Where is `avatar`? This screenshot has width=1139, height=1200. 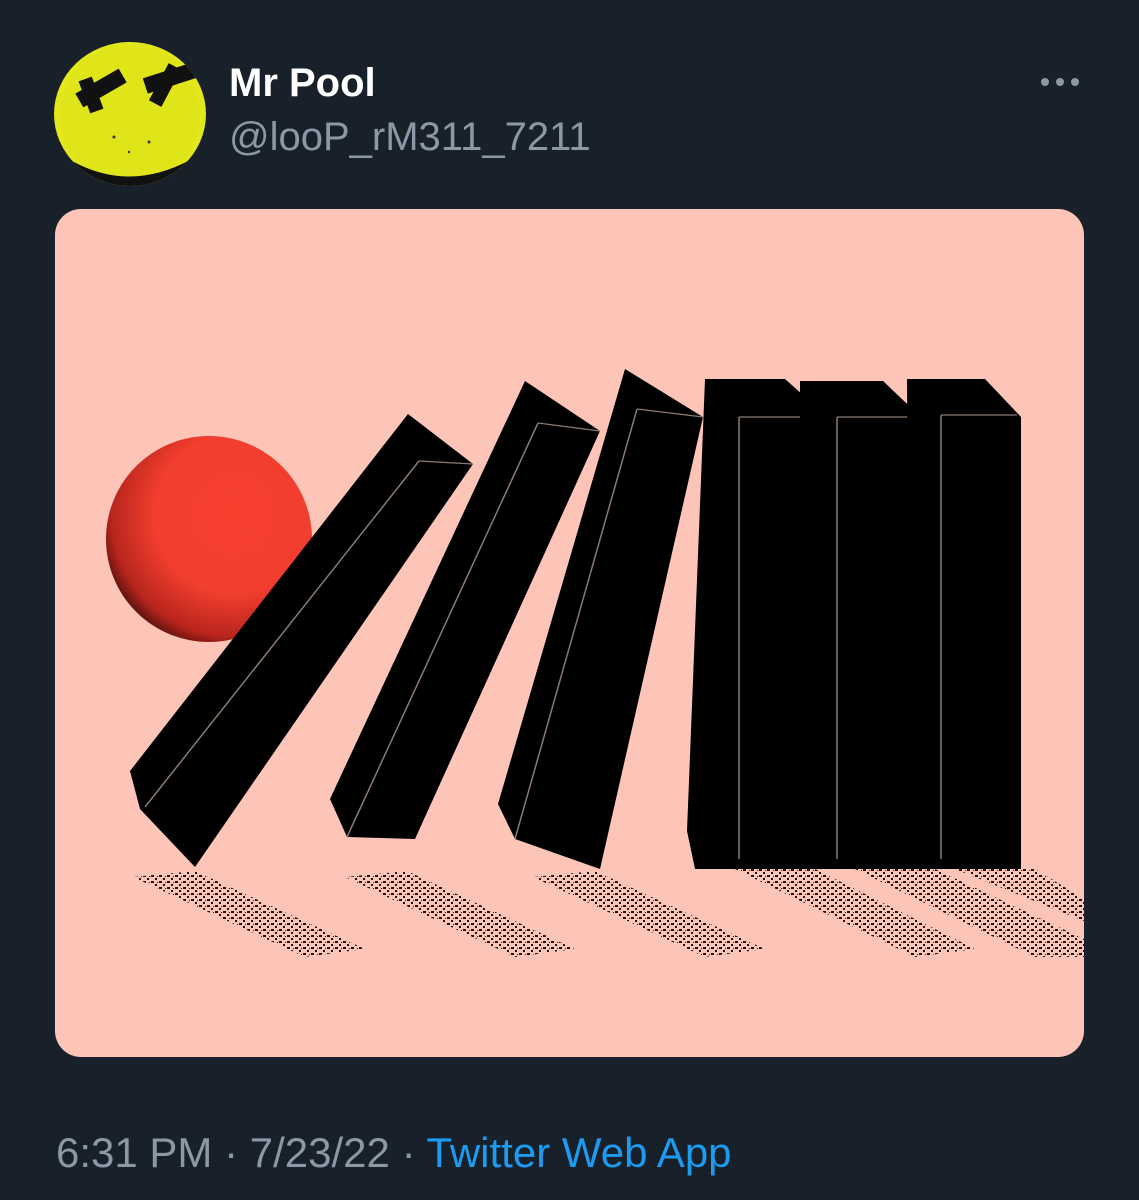 avatar is located at coordinates (130, 114).